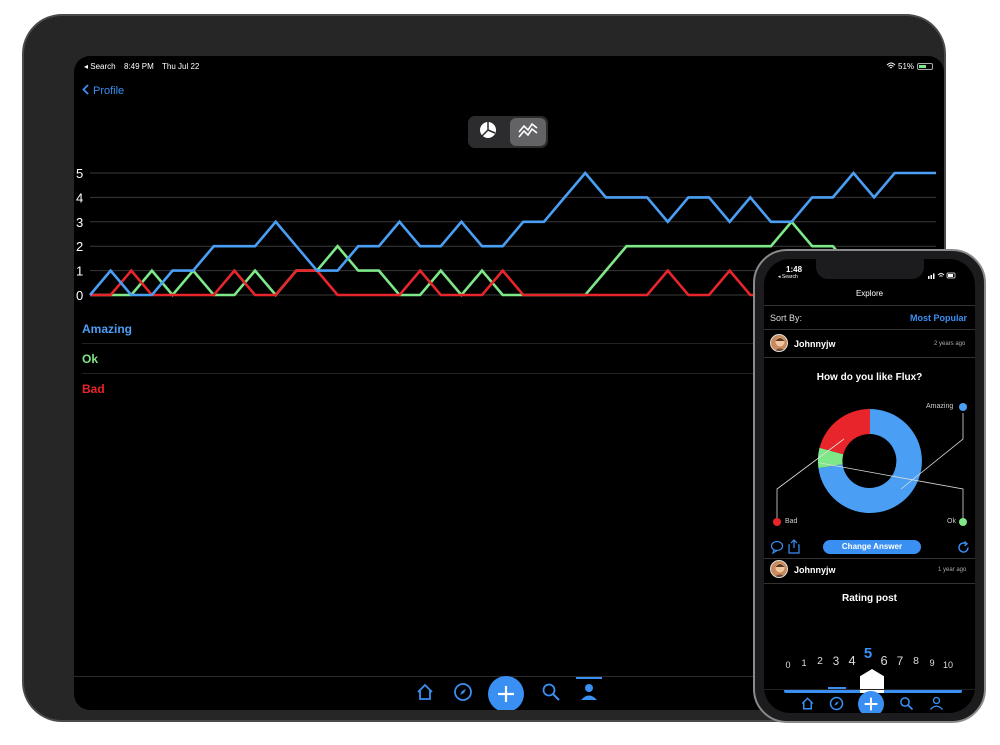 The width and height of the screenshot is (1000, 745). I want to click on status-back-search: ◂ Search, so click(100, 66).